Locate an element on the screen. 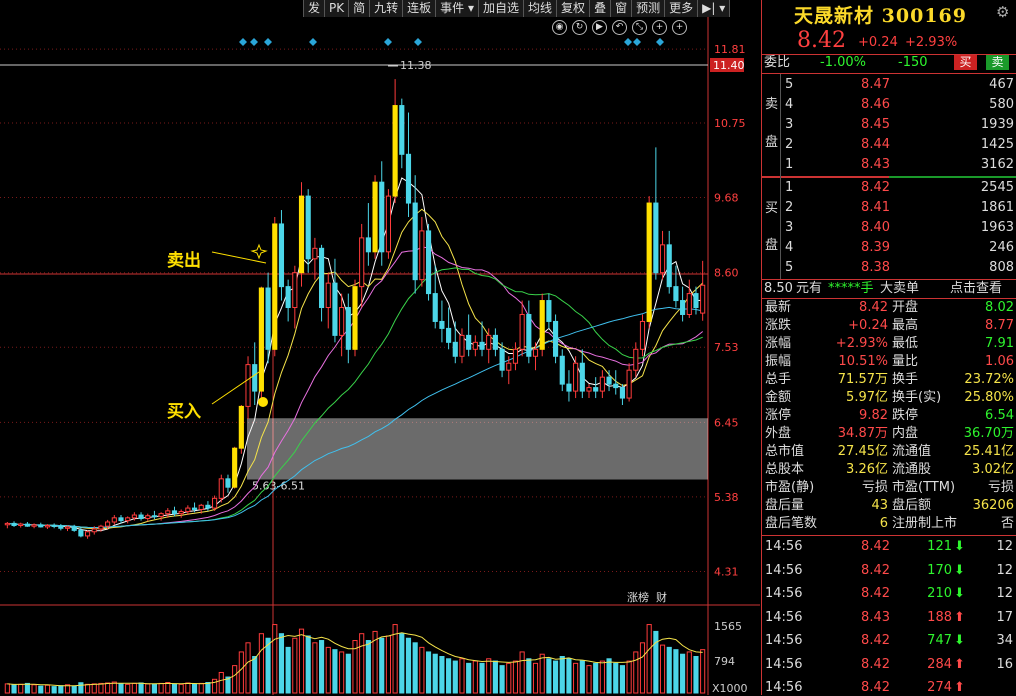 This screenshot has width=1016, height=696. buy-order-button: 卖 is located at coordinates (997, 62).